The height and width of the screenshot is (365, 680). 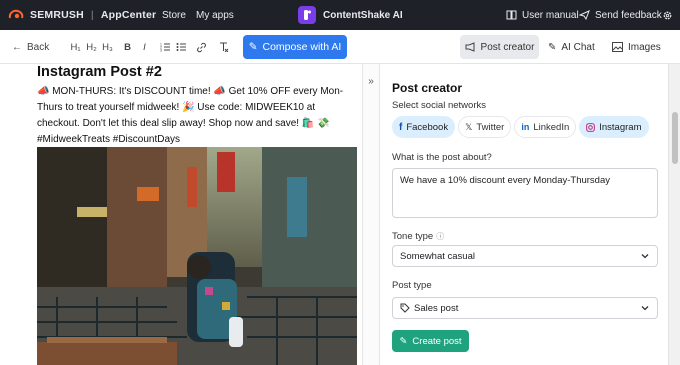 I want to click on tone-label: Tone type, so click(x=413, y=236).